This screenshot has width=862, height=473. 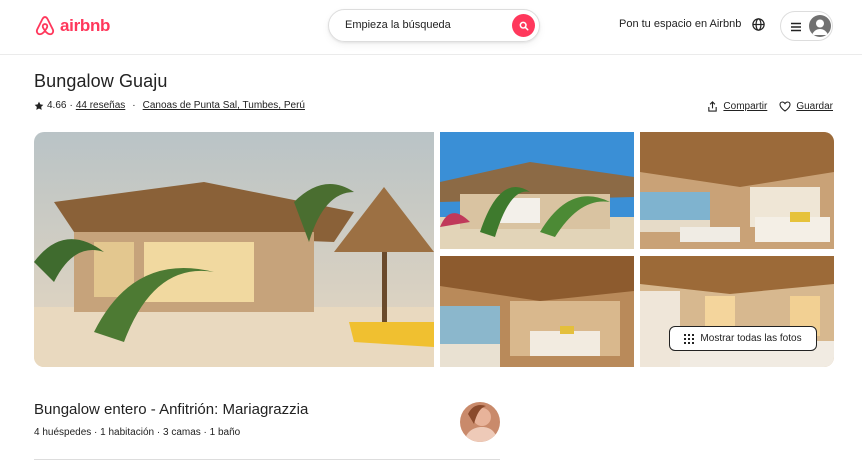 I want to click on photo-bedroom-ocean-view, so click(x=737, y=190).